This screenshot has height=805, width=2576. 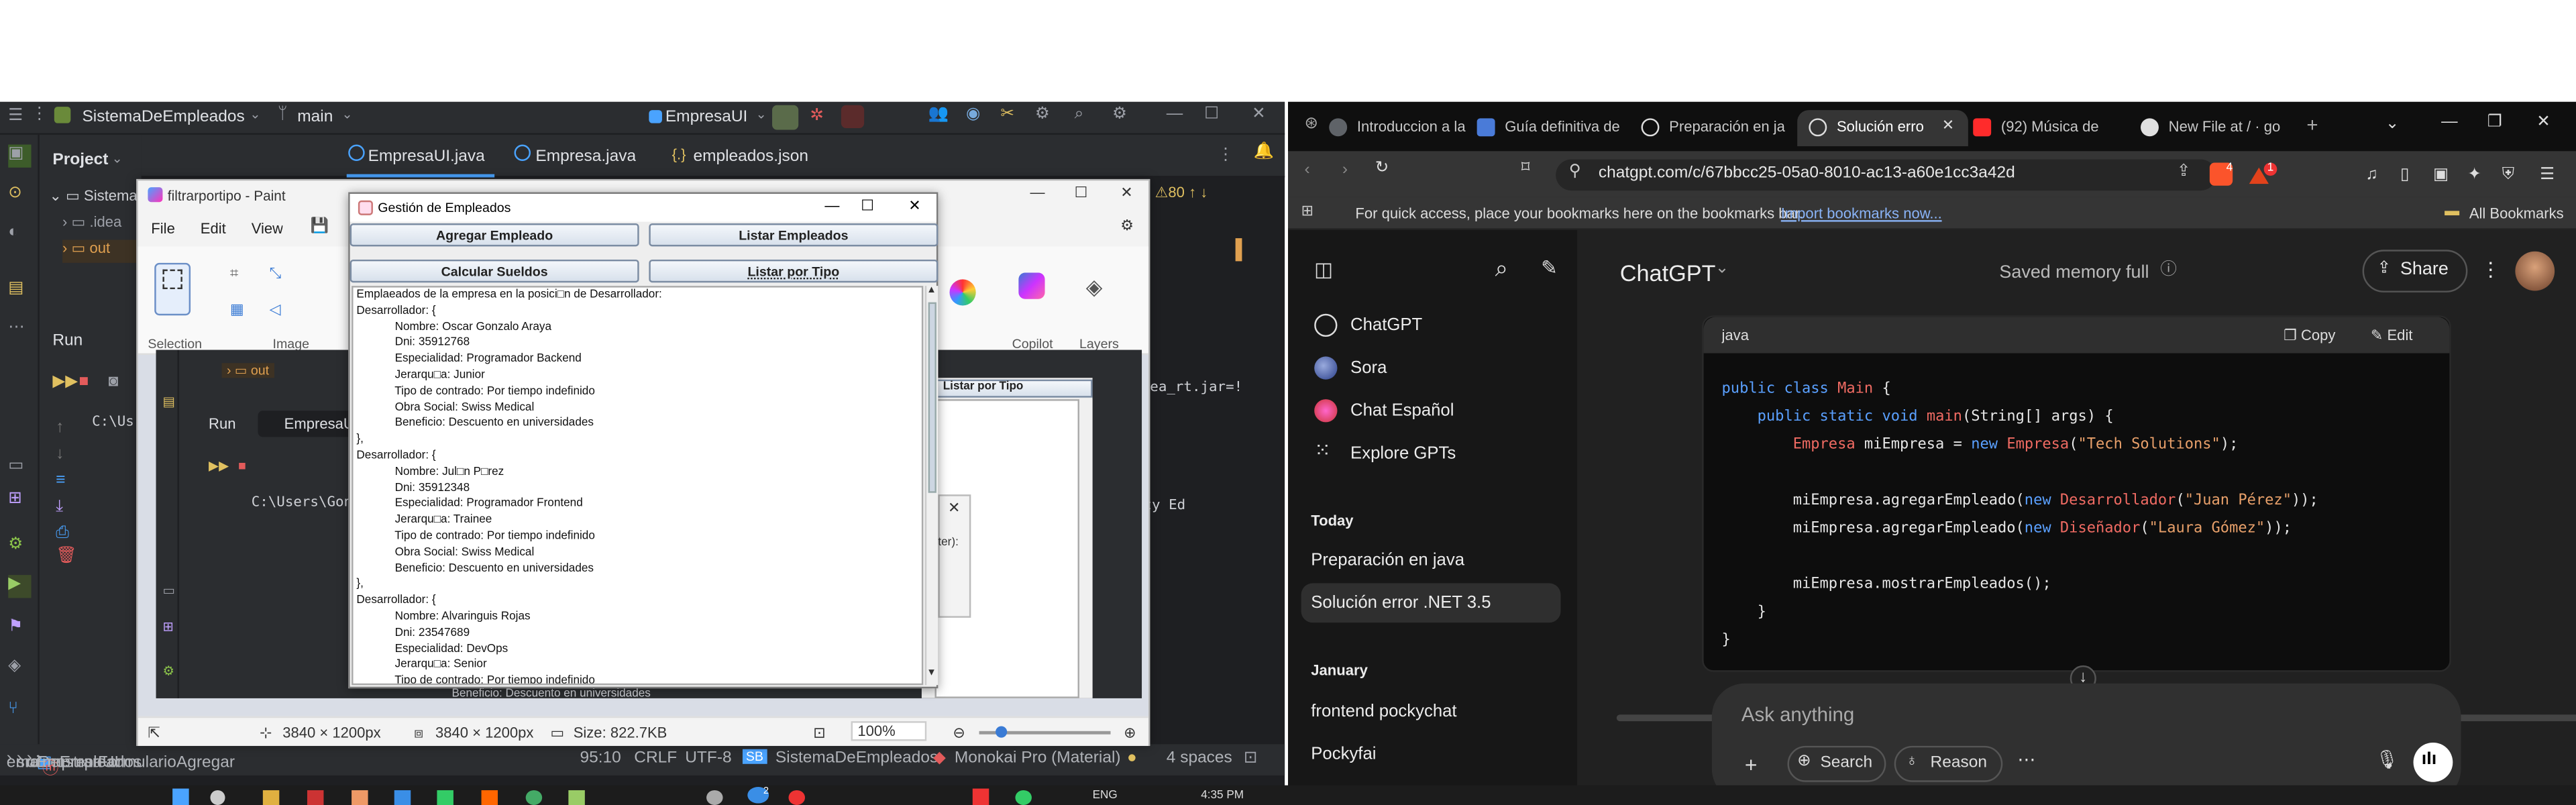 What do you see at coordinates (973, 114) in the screenshot?
I see `plugin-icon: ◉` at bounding box center [973, 114].